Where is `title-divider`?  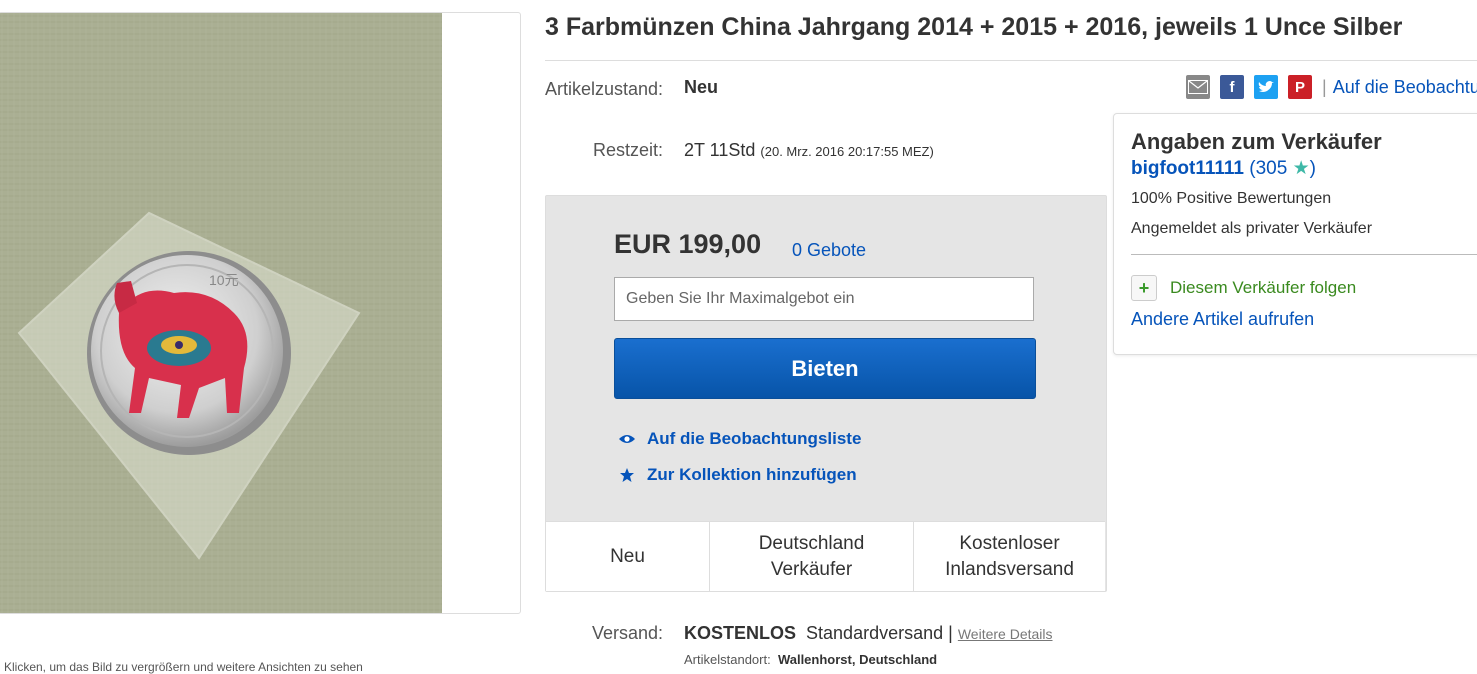 title-divider is located at coordinates (1011, 60).